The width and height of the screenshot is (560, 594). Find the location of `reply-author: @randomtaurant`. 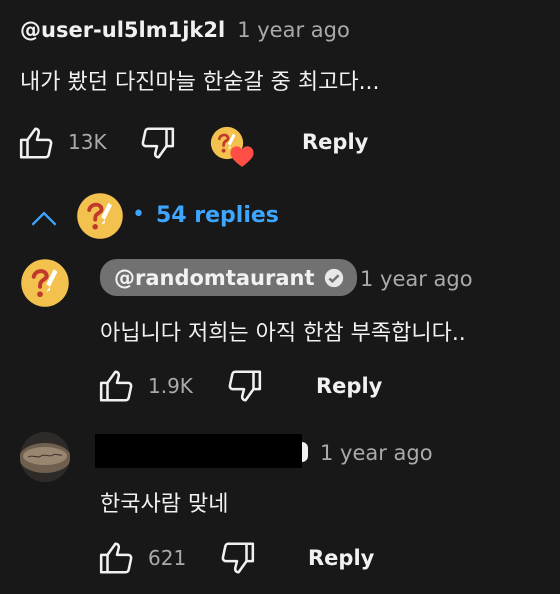

reply-author: @randomtaurant is located at coordinates (214, 277).